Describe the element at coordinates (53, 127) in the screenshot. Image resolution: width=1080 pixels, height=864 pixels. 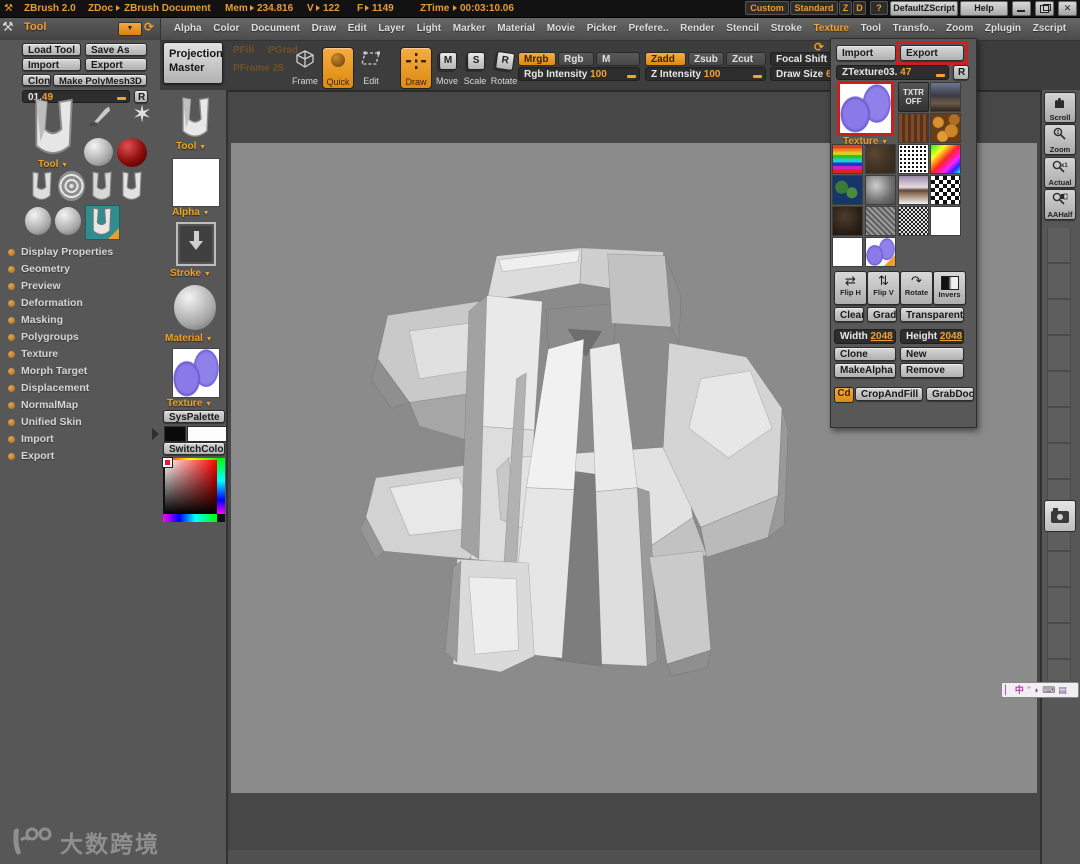
I see `current-tool-thumbnail` at that location.